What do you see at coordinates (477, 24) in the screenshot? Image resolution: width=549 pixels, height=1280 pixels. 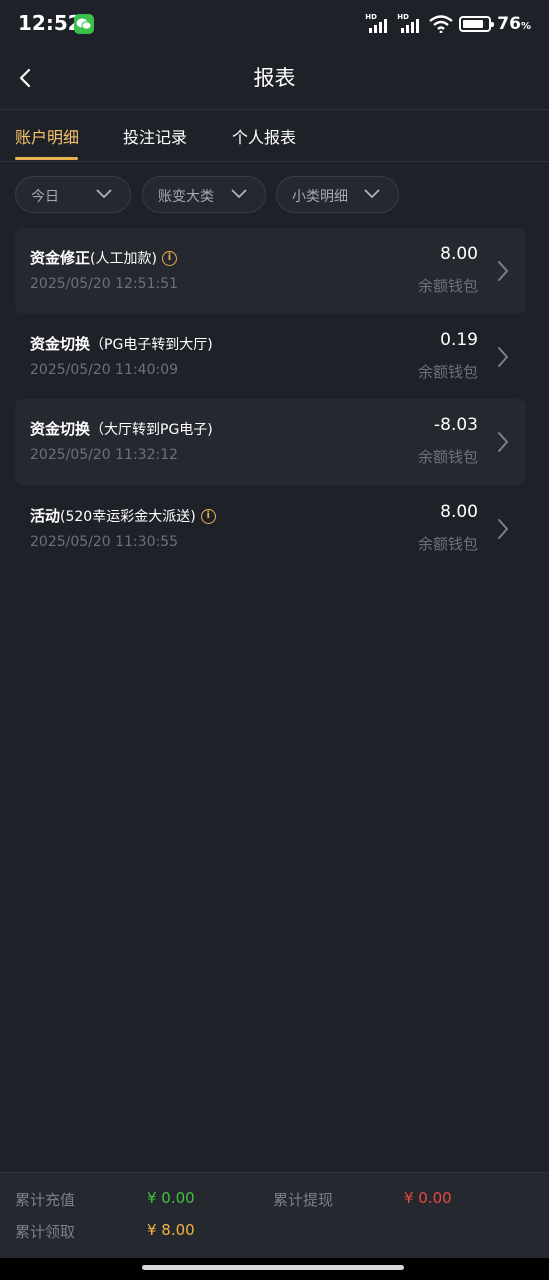 I see `battery-icon` at bounding box center [477, 24].